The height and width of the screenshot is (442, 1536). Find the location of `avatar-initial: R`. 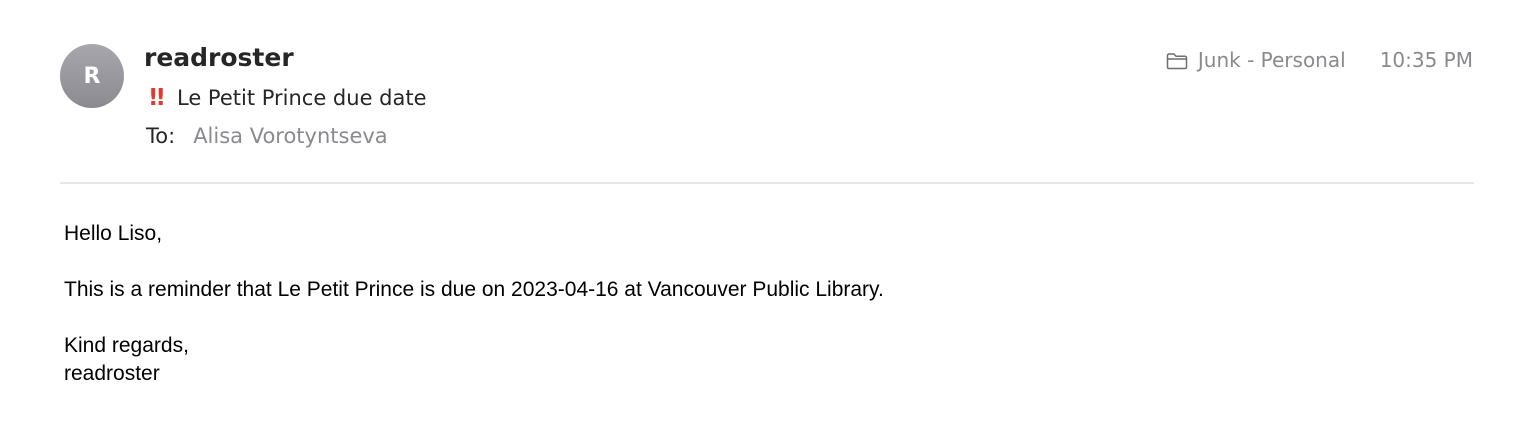

avatar-initial: R is located at coordinates (92, 76).